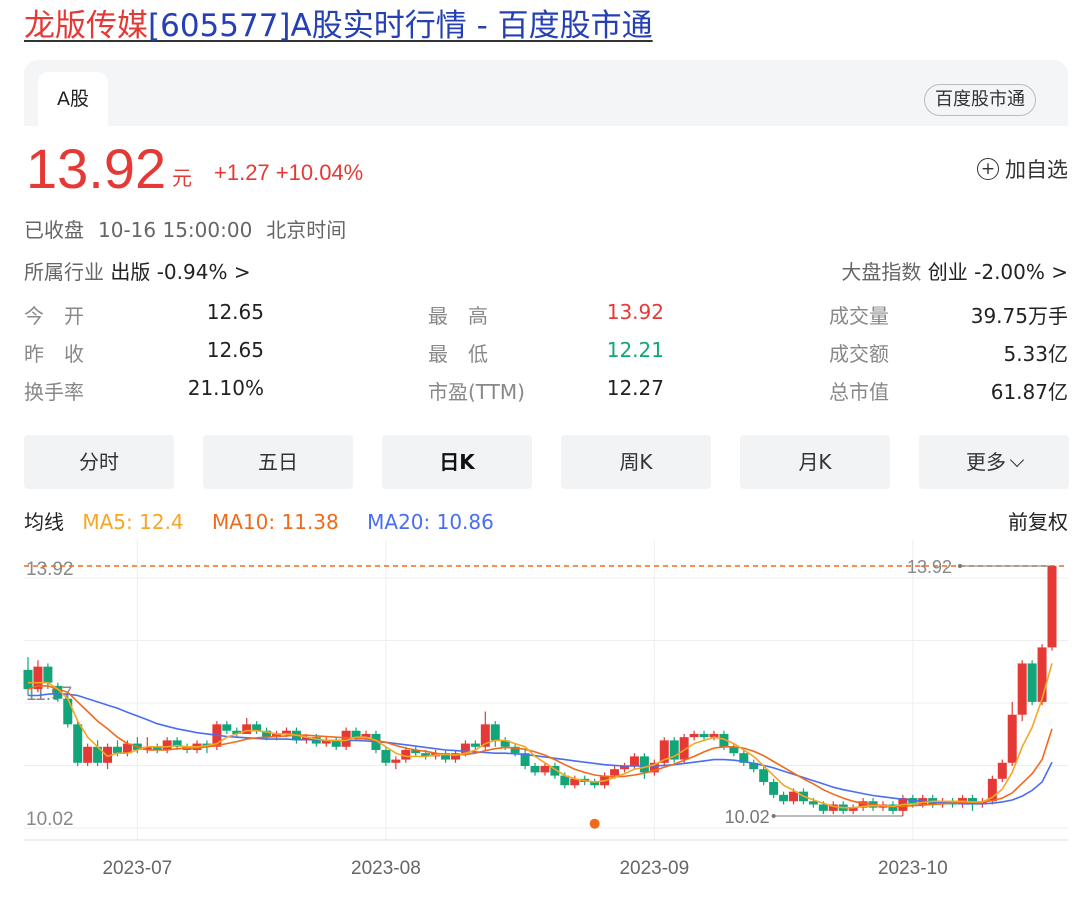  Describe the element at coordinates (476, 392) in the screenshot. I see `stat-label: 市盈(TTM)` at that location.